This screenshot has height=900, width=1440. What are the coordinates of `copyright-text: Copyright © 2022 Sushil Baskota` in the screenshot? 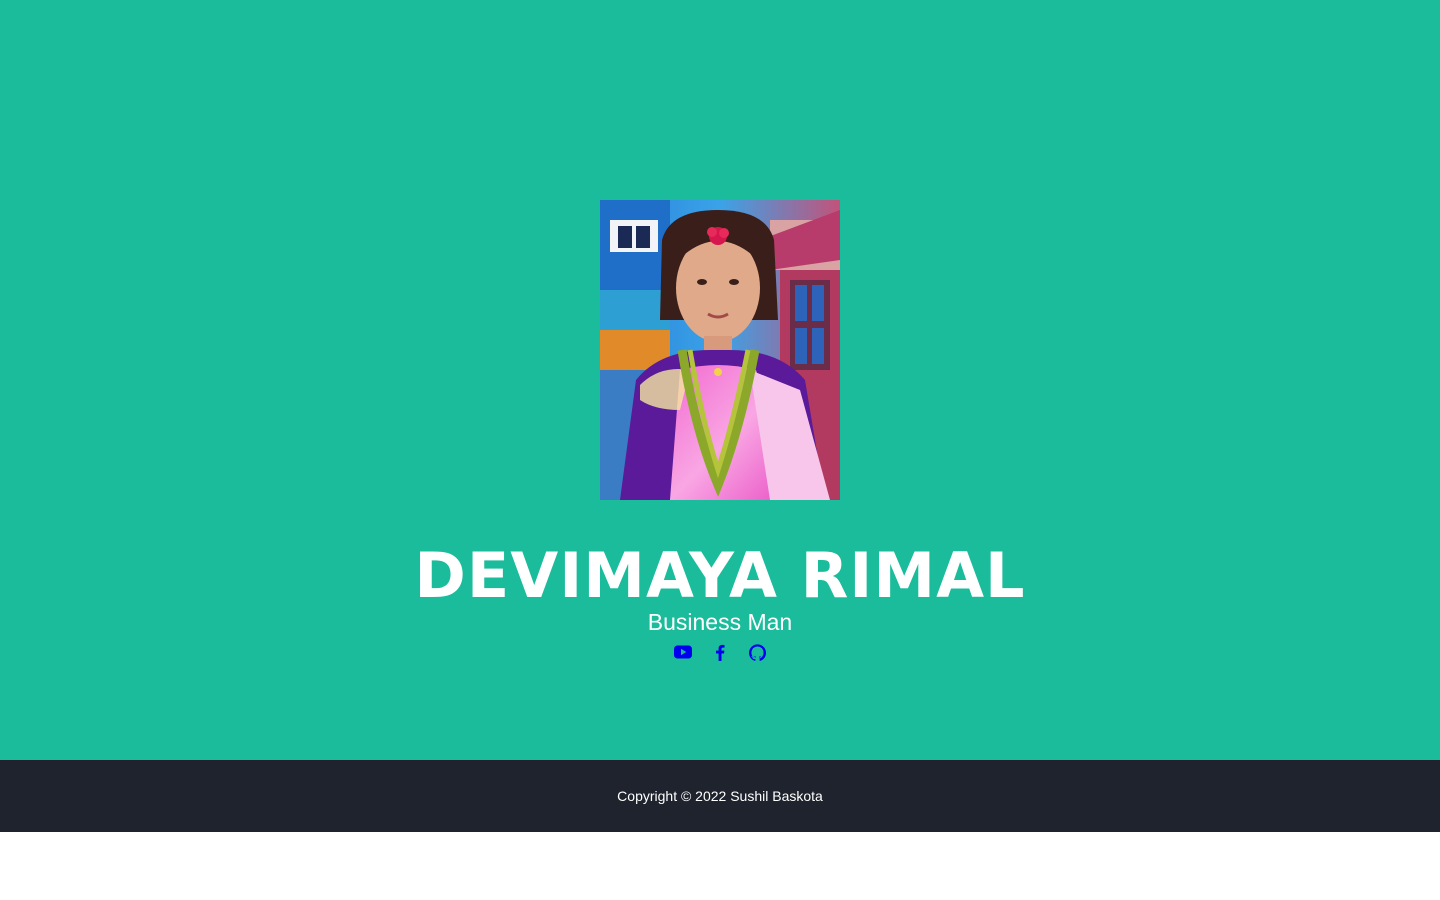 It's located at (720, 796).